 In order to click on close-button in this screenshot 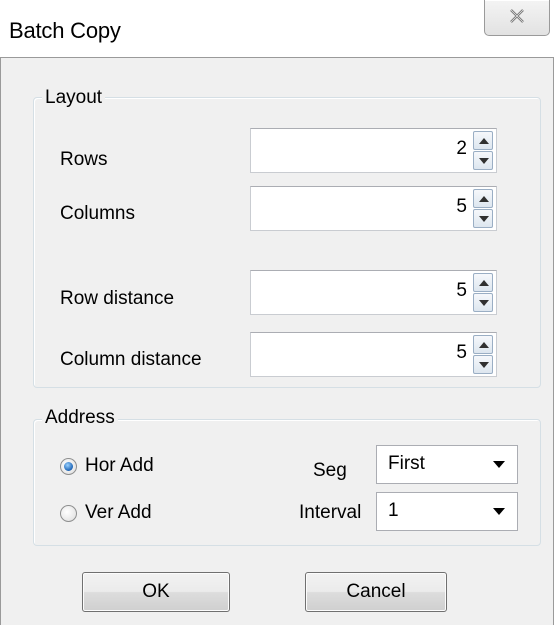, I will do `click(517, 18)`.